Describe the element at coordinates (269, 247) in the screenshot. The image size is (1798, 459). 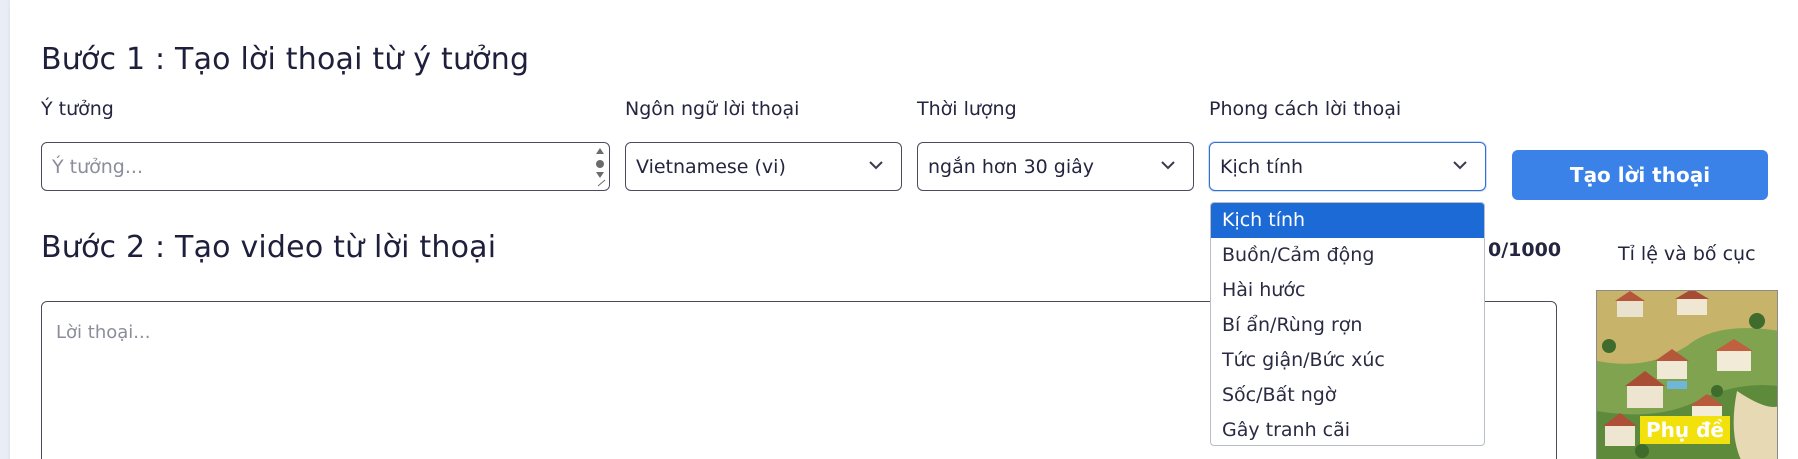
I see `step2-title: Bước 2 : Tạo video từ lời thoại` at that location.